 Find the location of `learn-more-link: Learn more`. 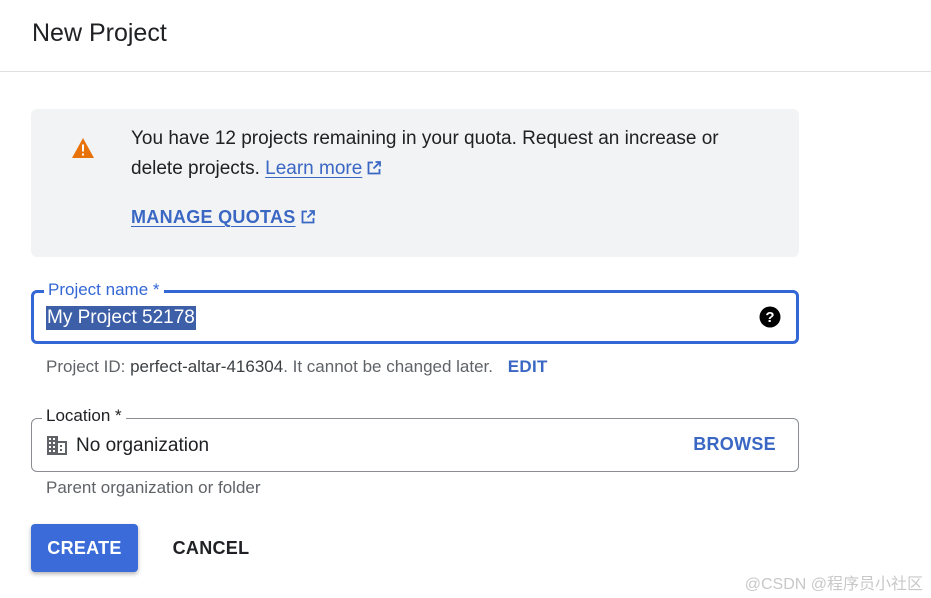

learn-more-link: Learn more is located at coordinates (313, 168).